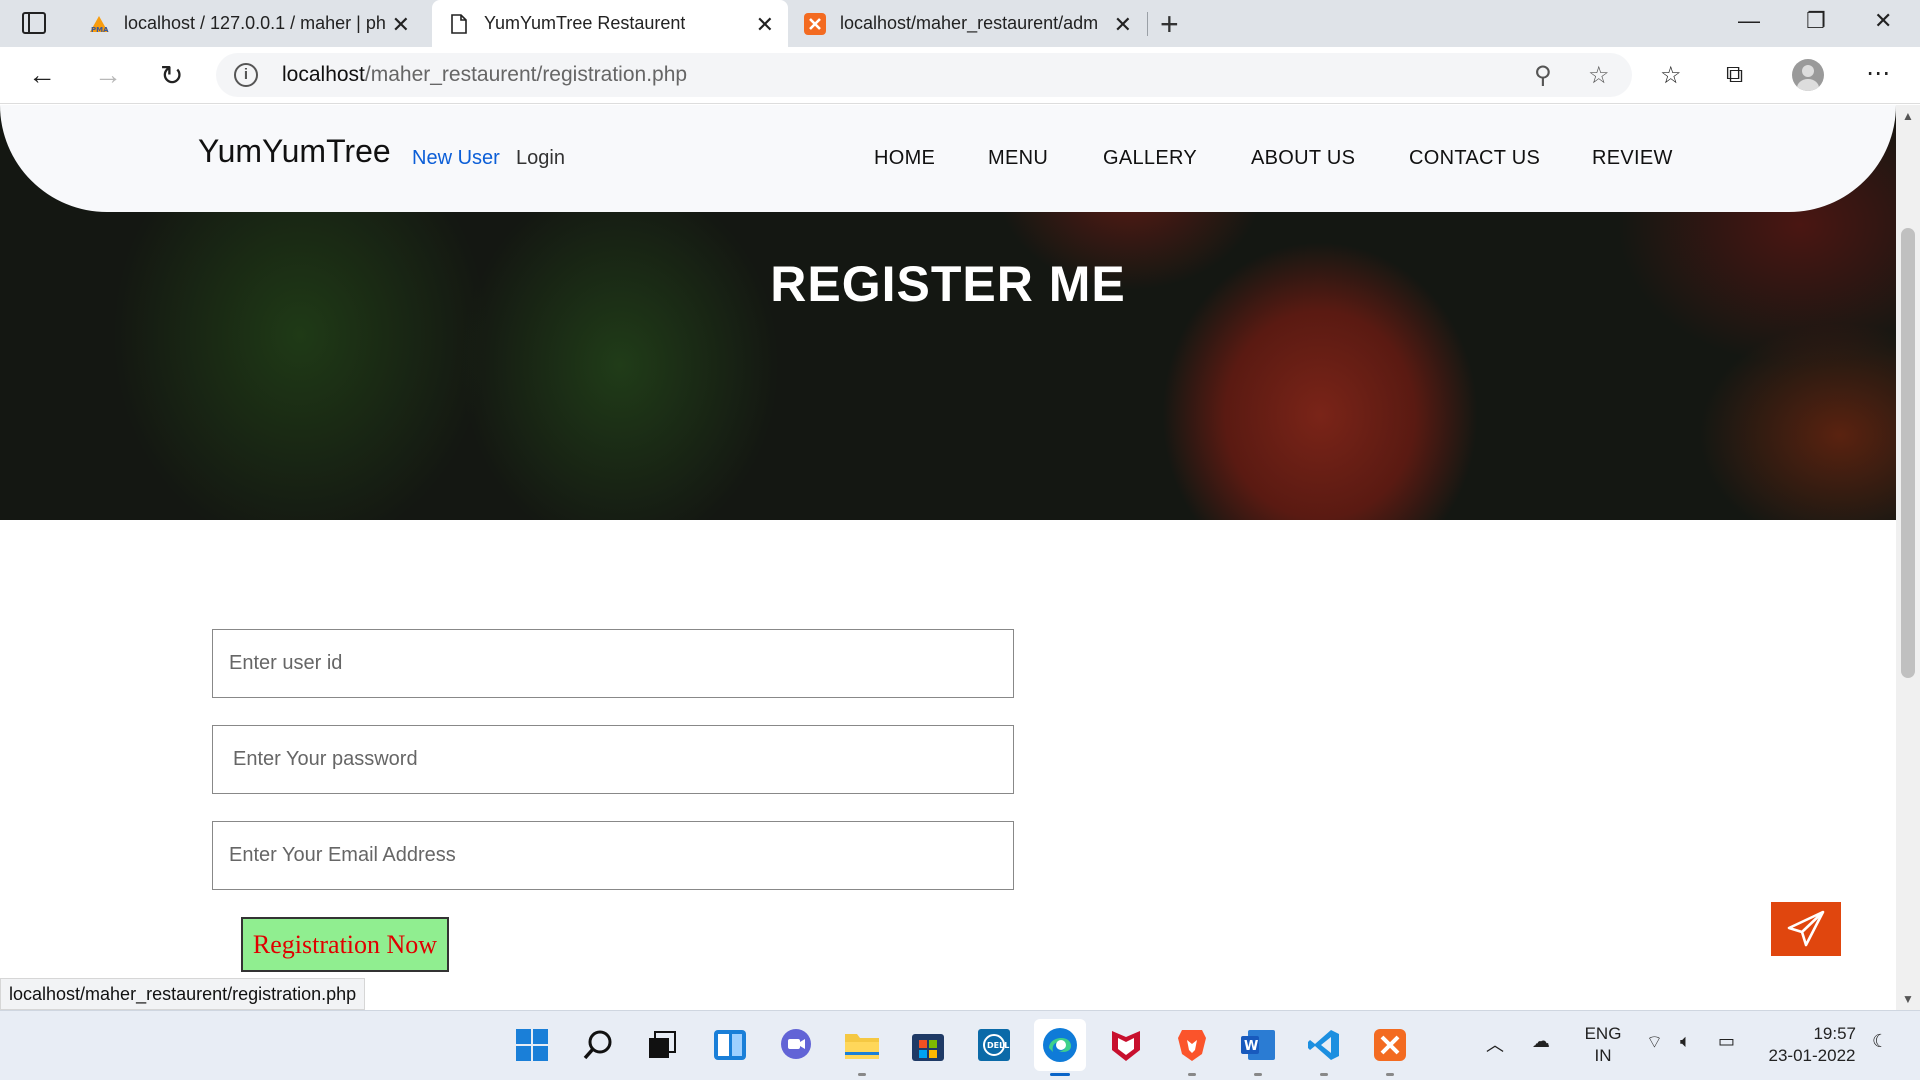  What do you see at coordinates (323, 74) in the screenshot?
I see `url-host: localhost` at bounding box center [323, 74].